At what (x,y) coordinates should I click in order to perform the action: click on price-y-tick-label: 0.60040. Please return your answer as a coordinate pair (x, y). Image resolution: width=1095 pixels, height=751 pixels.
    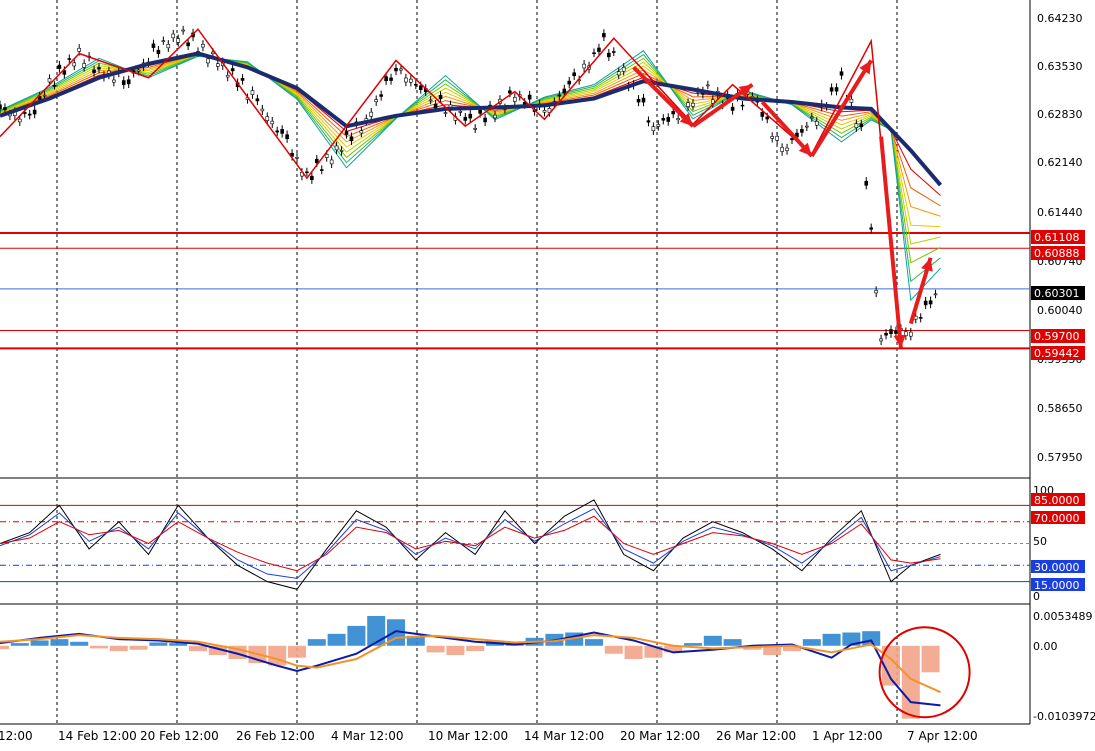
    Looking at the image, I should click on (1060, 310).